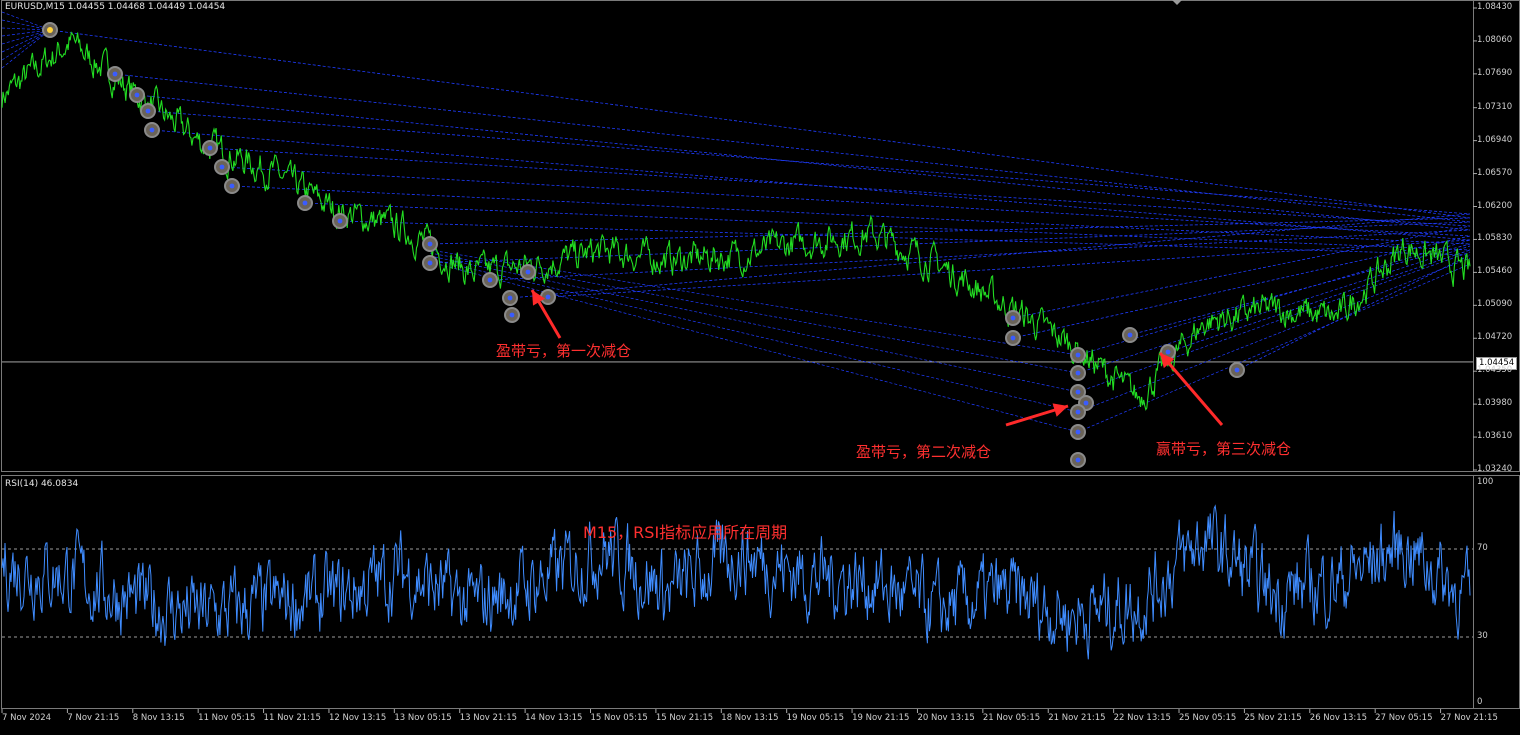 This screenshot has width=1520, height=735. What do you see at coordinates (1495, 172) in the screenshot?
I see `price-tick-label: 1.06570` at bounding box center [1495, 172].